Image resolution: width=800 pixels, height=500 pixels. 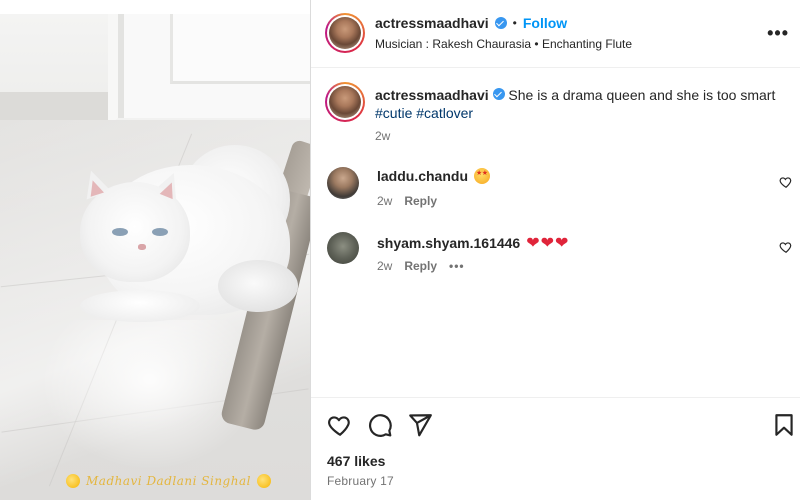 What do you see at coordinates (345, 102) in the screenshot?
I see `caption-author-avatar` at bounding box center [345, 102].